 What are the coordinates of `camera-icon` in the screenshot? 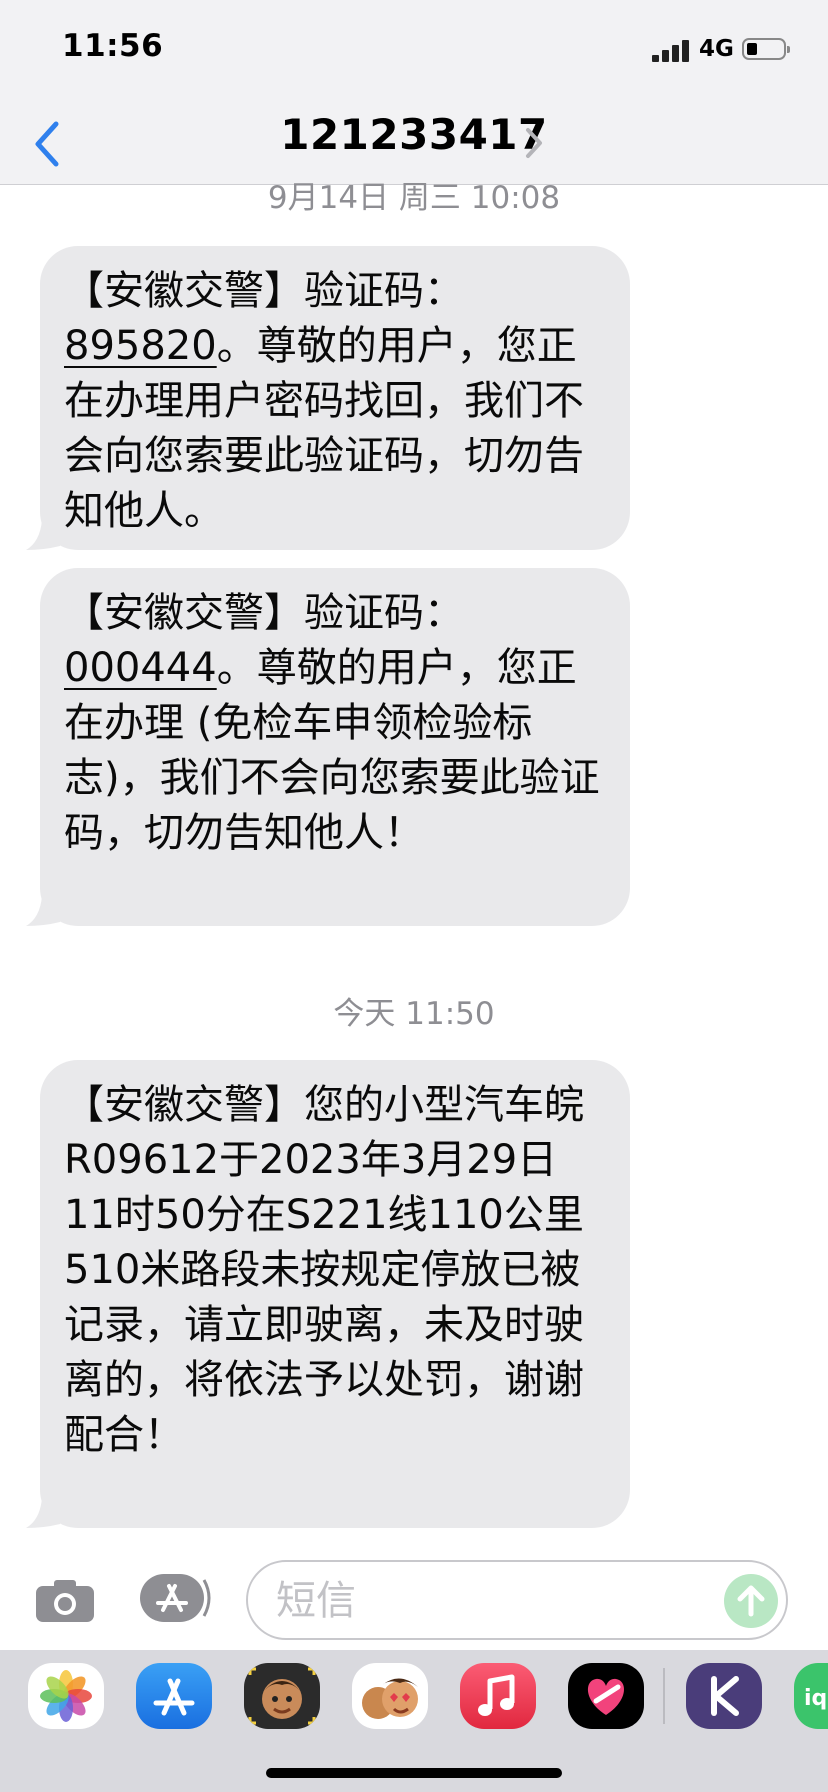 It's located at (65, 1600).